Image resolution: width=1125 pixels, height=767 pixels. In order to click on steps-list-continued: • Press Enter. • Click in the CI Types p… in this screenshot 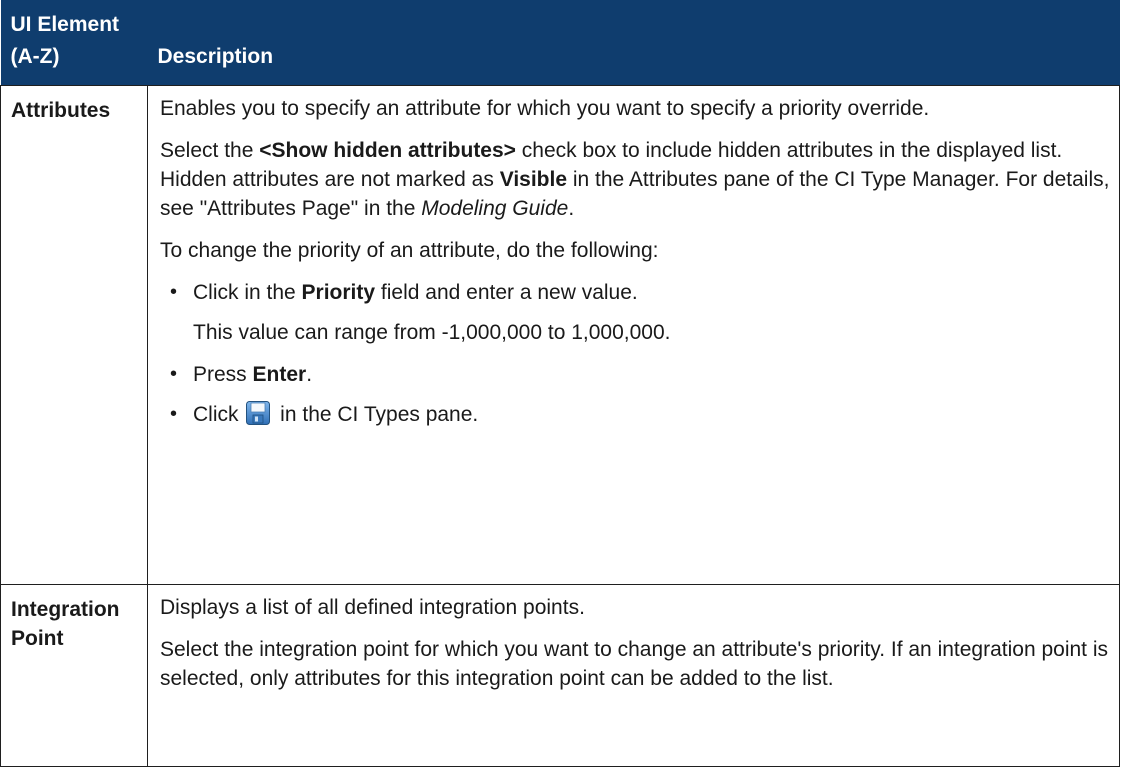, I will do `click(635, 394)`.